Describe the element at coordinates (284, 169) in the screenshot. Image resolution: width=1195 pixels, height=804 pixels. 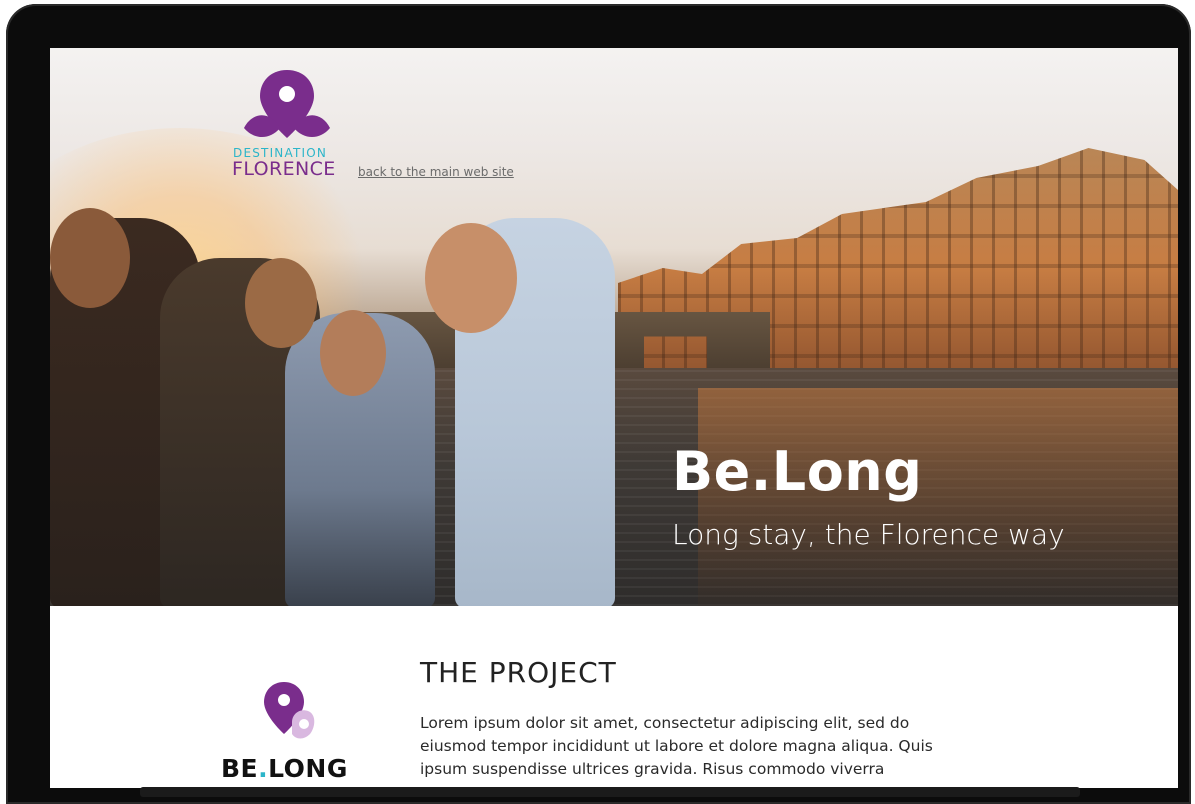
I see `logo-text-florence: FLORENCE` at that location.